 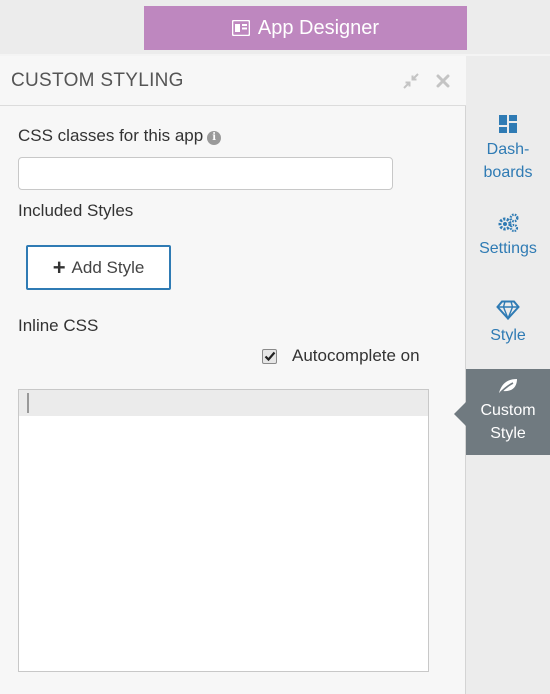 I want to click on inline-css-label: Inline CSS, so click(x=58, y=325).